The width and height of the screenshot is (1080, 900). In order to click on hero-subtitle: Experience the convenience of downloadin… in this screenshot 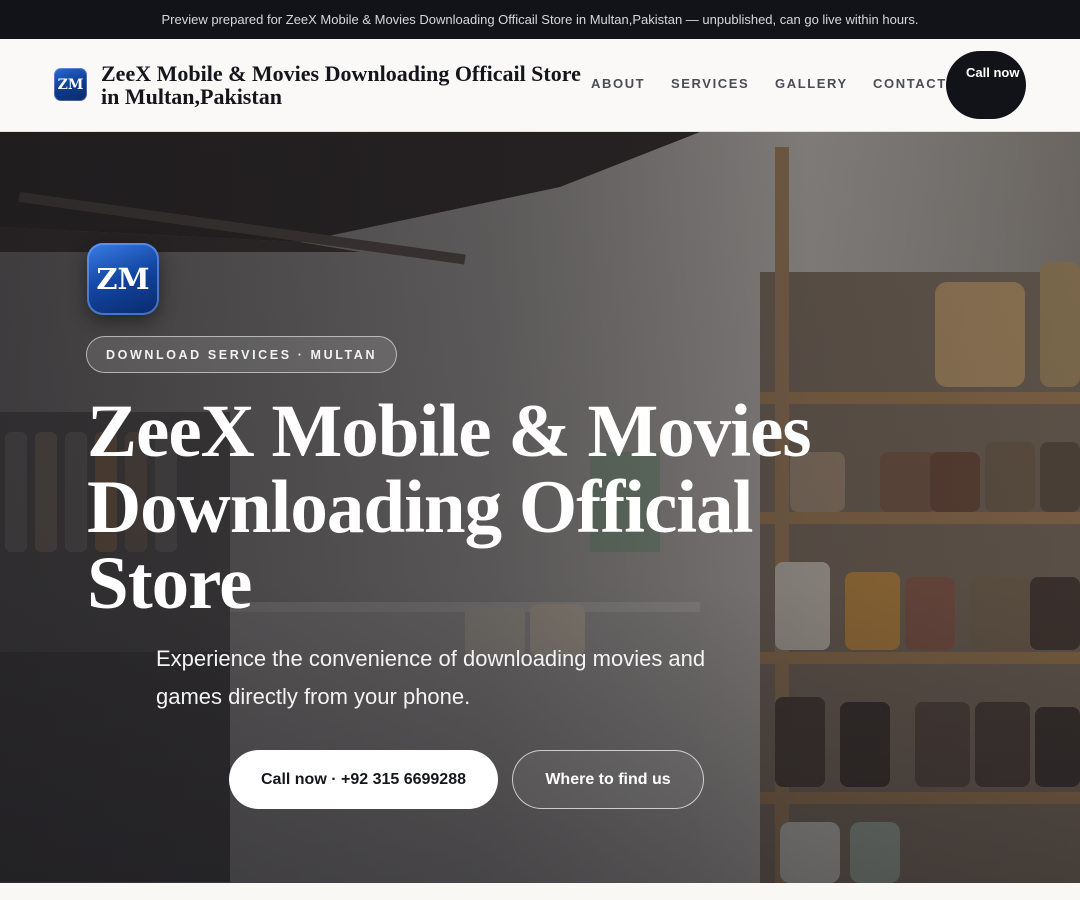, I will do `click(431, 677)`.